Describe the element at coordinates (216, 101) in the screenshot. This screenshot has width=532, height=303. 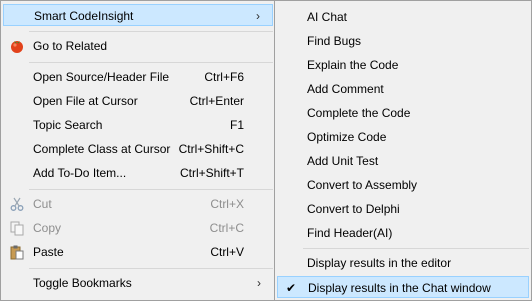
I see `menu-item-shortcut: Ctrl+Enter` at that location.